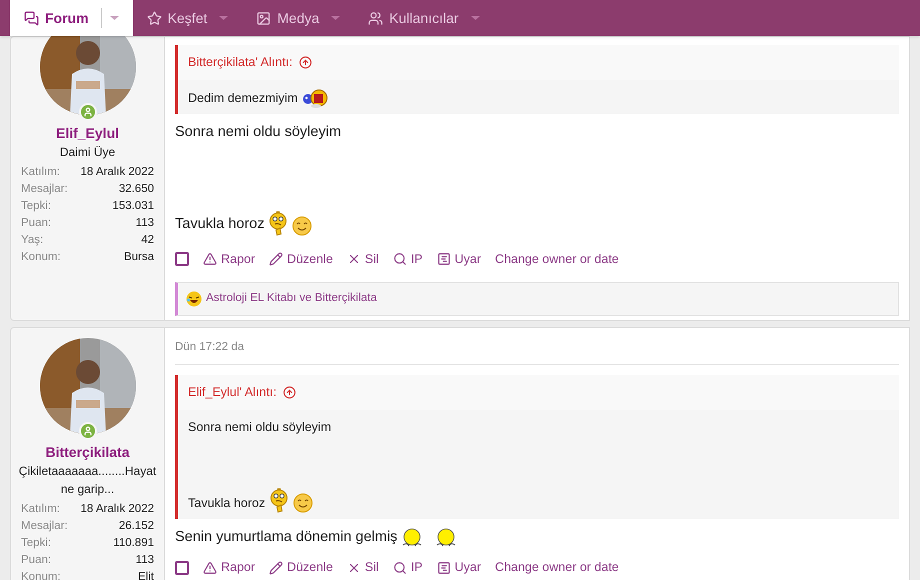 This screenshot has width=920, height=580. What do you see at coordinates (133, 206) in the screenshot?
I see `stat-value: 153.031` at bounding box center [133, 206].